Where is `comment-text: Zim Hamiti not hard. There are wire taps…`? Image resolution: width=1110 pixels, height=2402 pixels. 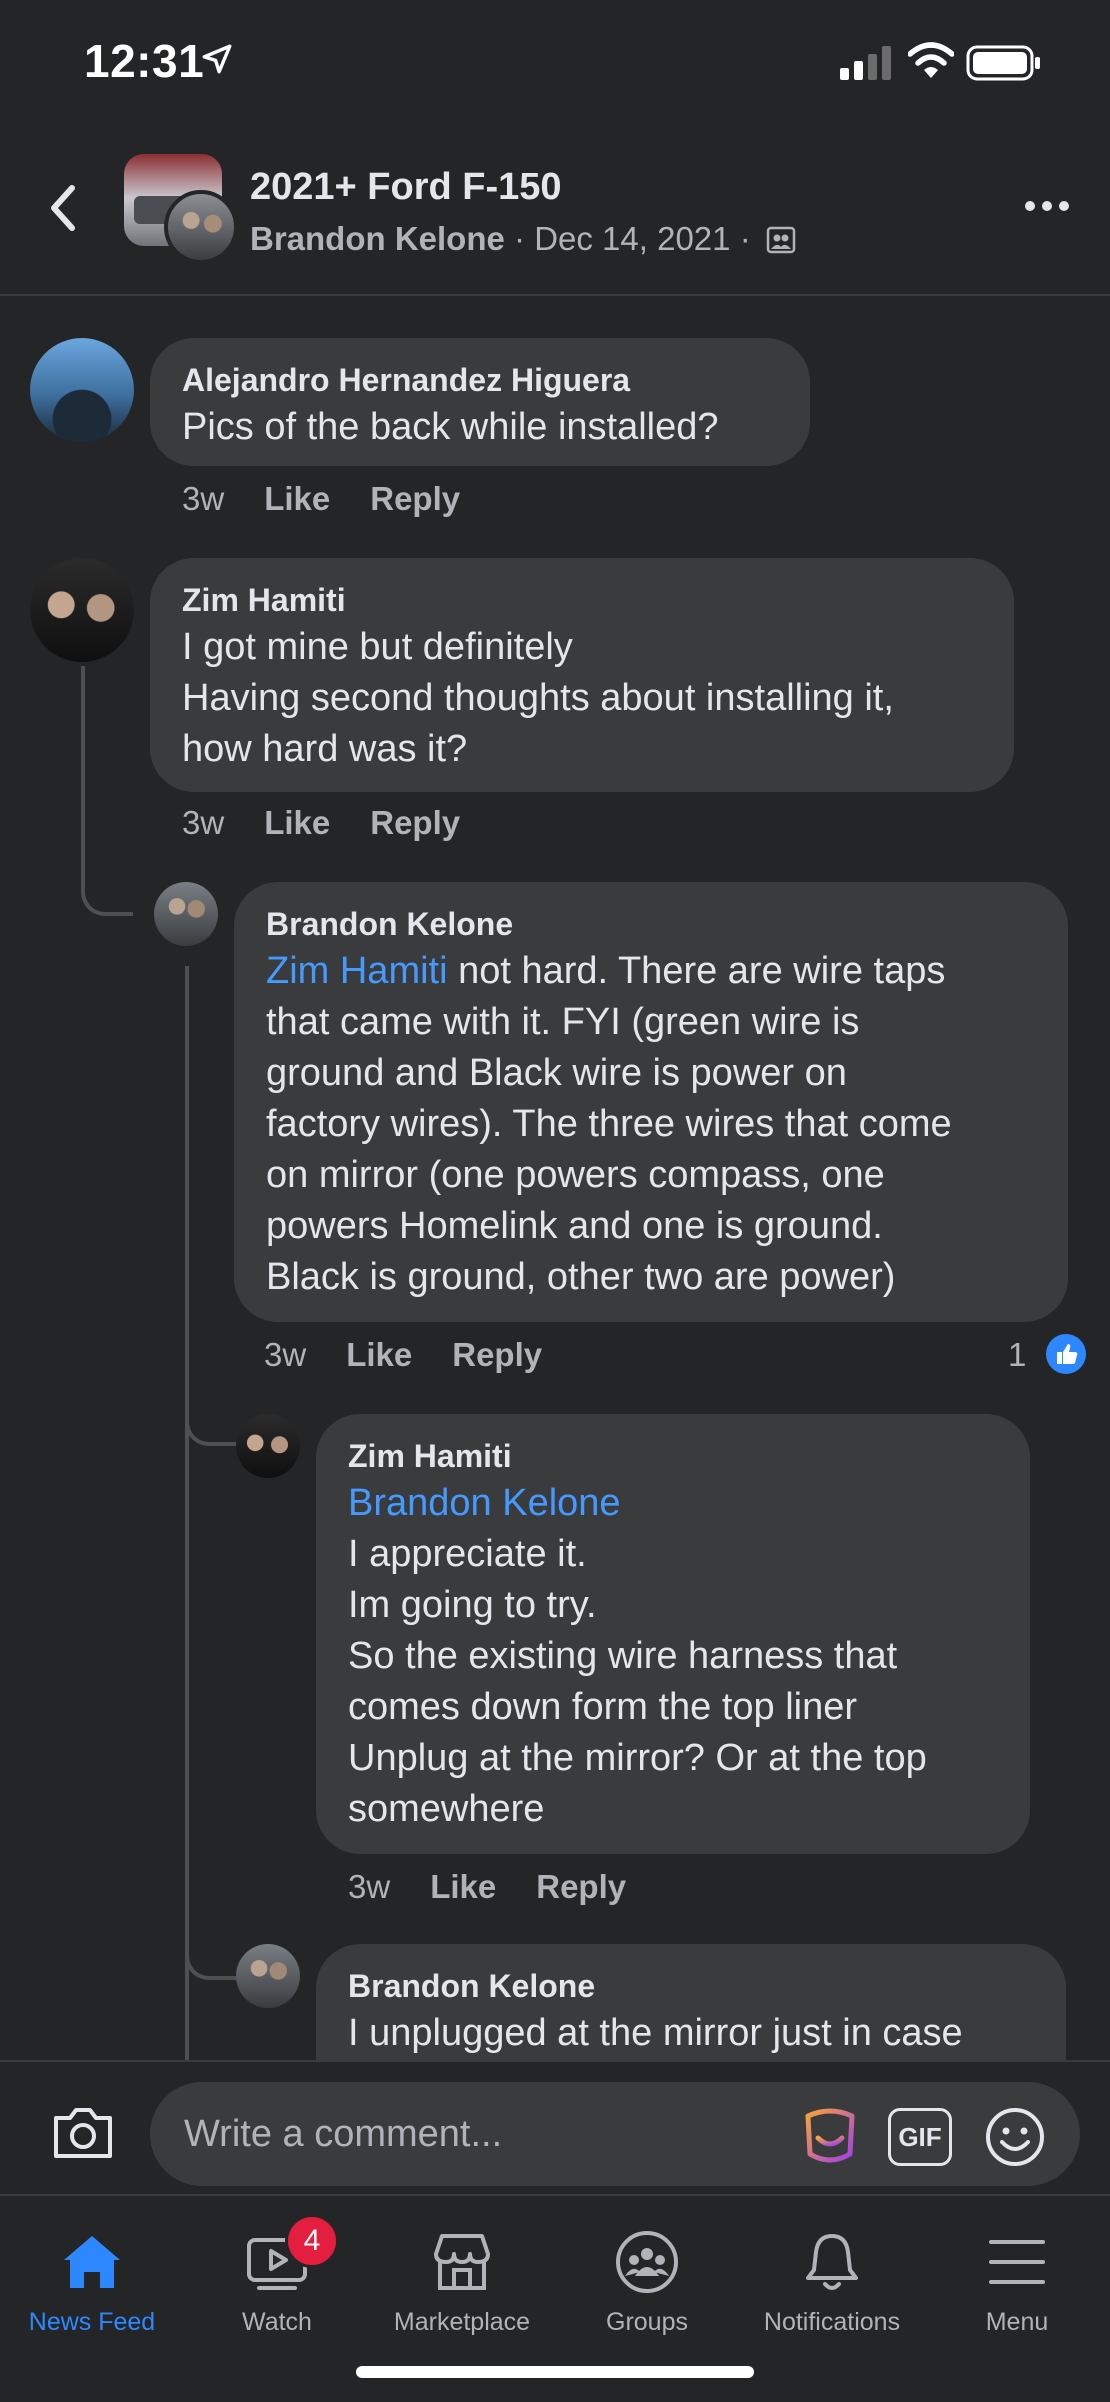
comment-text: Zim Hamiti not hard. There are wire taps… is located at coordinates (651, 1124).